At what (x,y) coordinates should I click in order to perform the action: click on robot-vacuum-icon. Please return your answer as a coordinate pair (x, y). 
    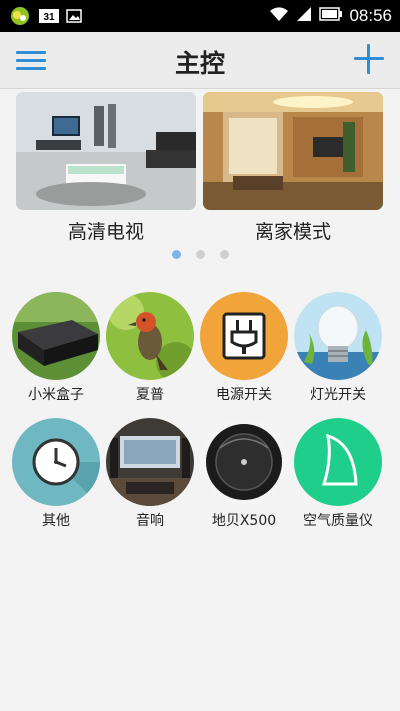
    Looking at the image, I should click on (244, 462).